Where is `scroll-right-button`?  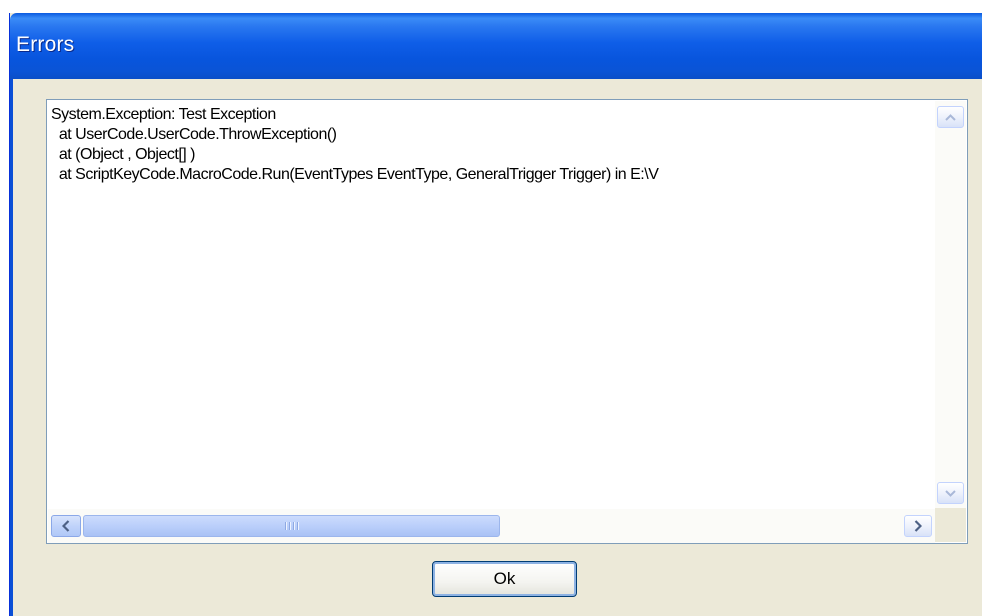
scroll-right-button is located at coordinates (918, 526).